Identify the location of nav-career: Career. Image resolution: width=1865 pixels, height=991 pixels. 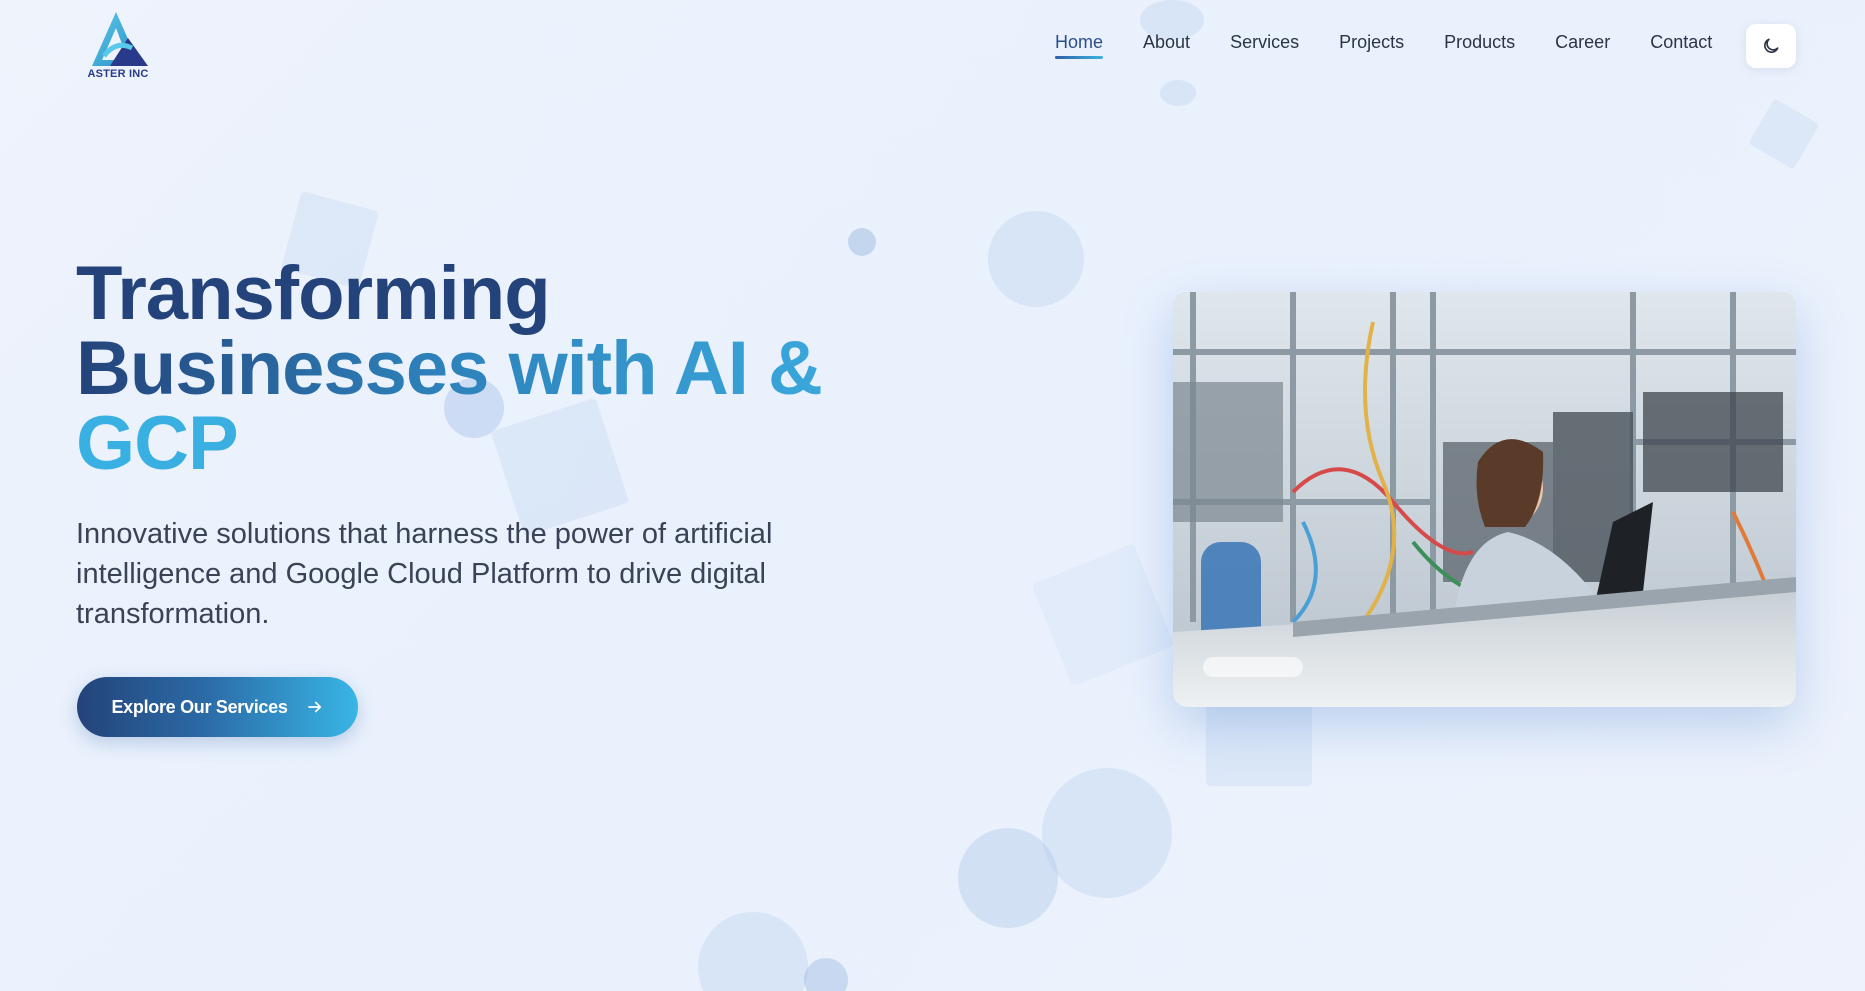
(1582, 45).